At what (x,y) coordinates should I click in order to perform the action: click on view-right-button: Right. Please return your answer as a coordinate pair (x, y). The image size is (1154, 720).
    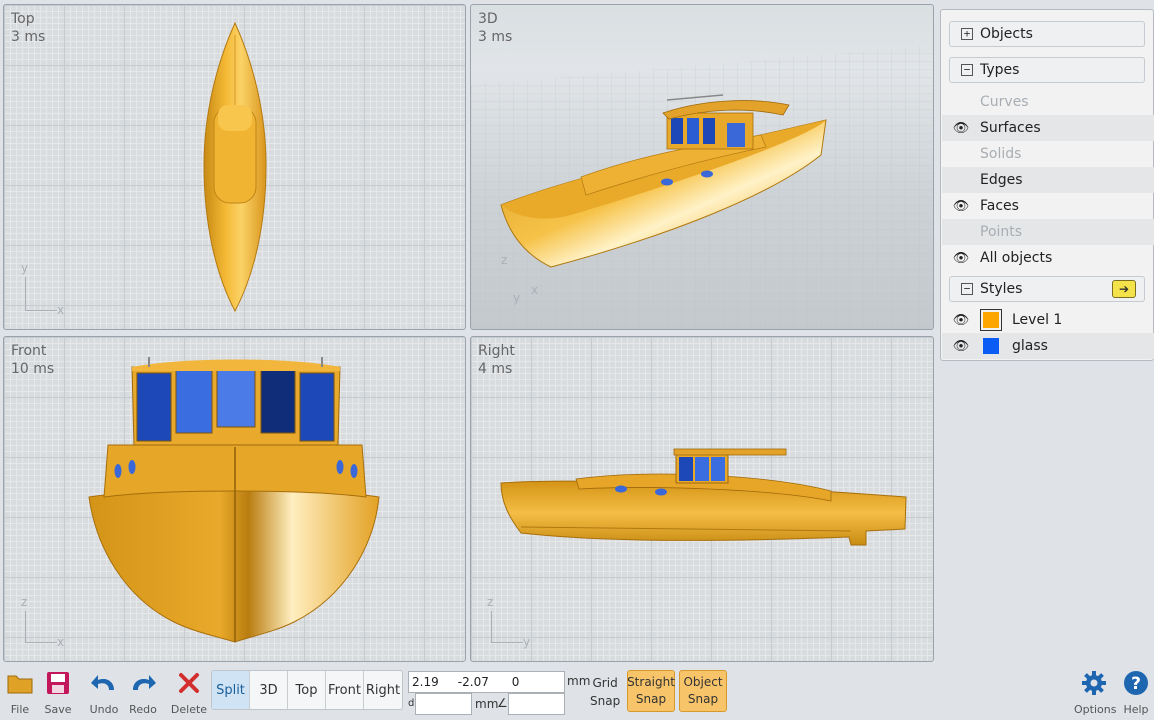
    Looking at the image, I should click on (383, 690).